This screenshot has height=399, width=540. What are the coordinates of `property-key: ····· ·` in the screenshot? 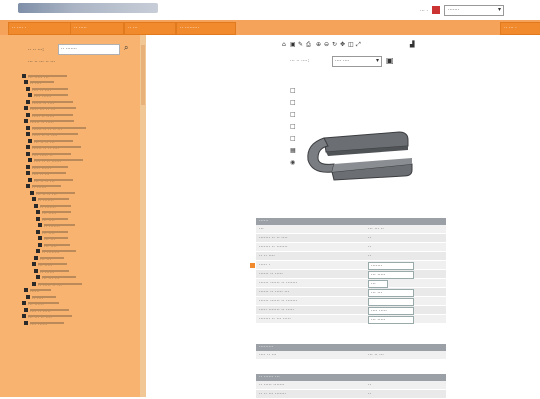 It's located at (265, 265).